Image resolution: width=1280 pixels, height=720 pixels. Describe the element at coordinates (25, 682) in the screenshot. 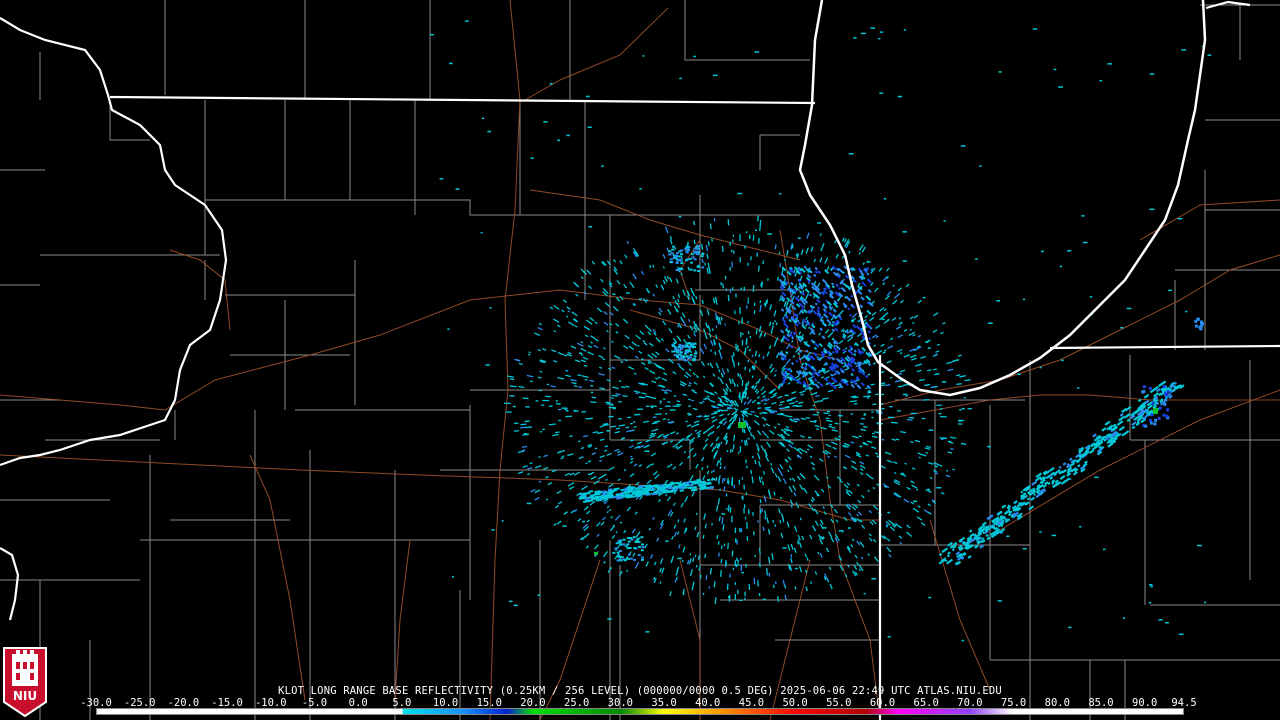

I see `niu-logo: NIU` at that location.